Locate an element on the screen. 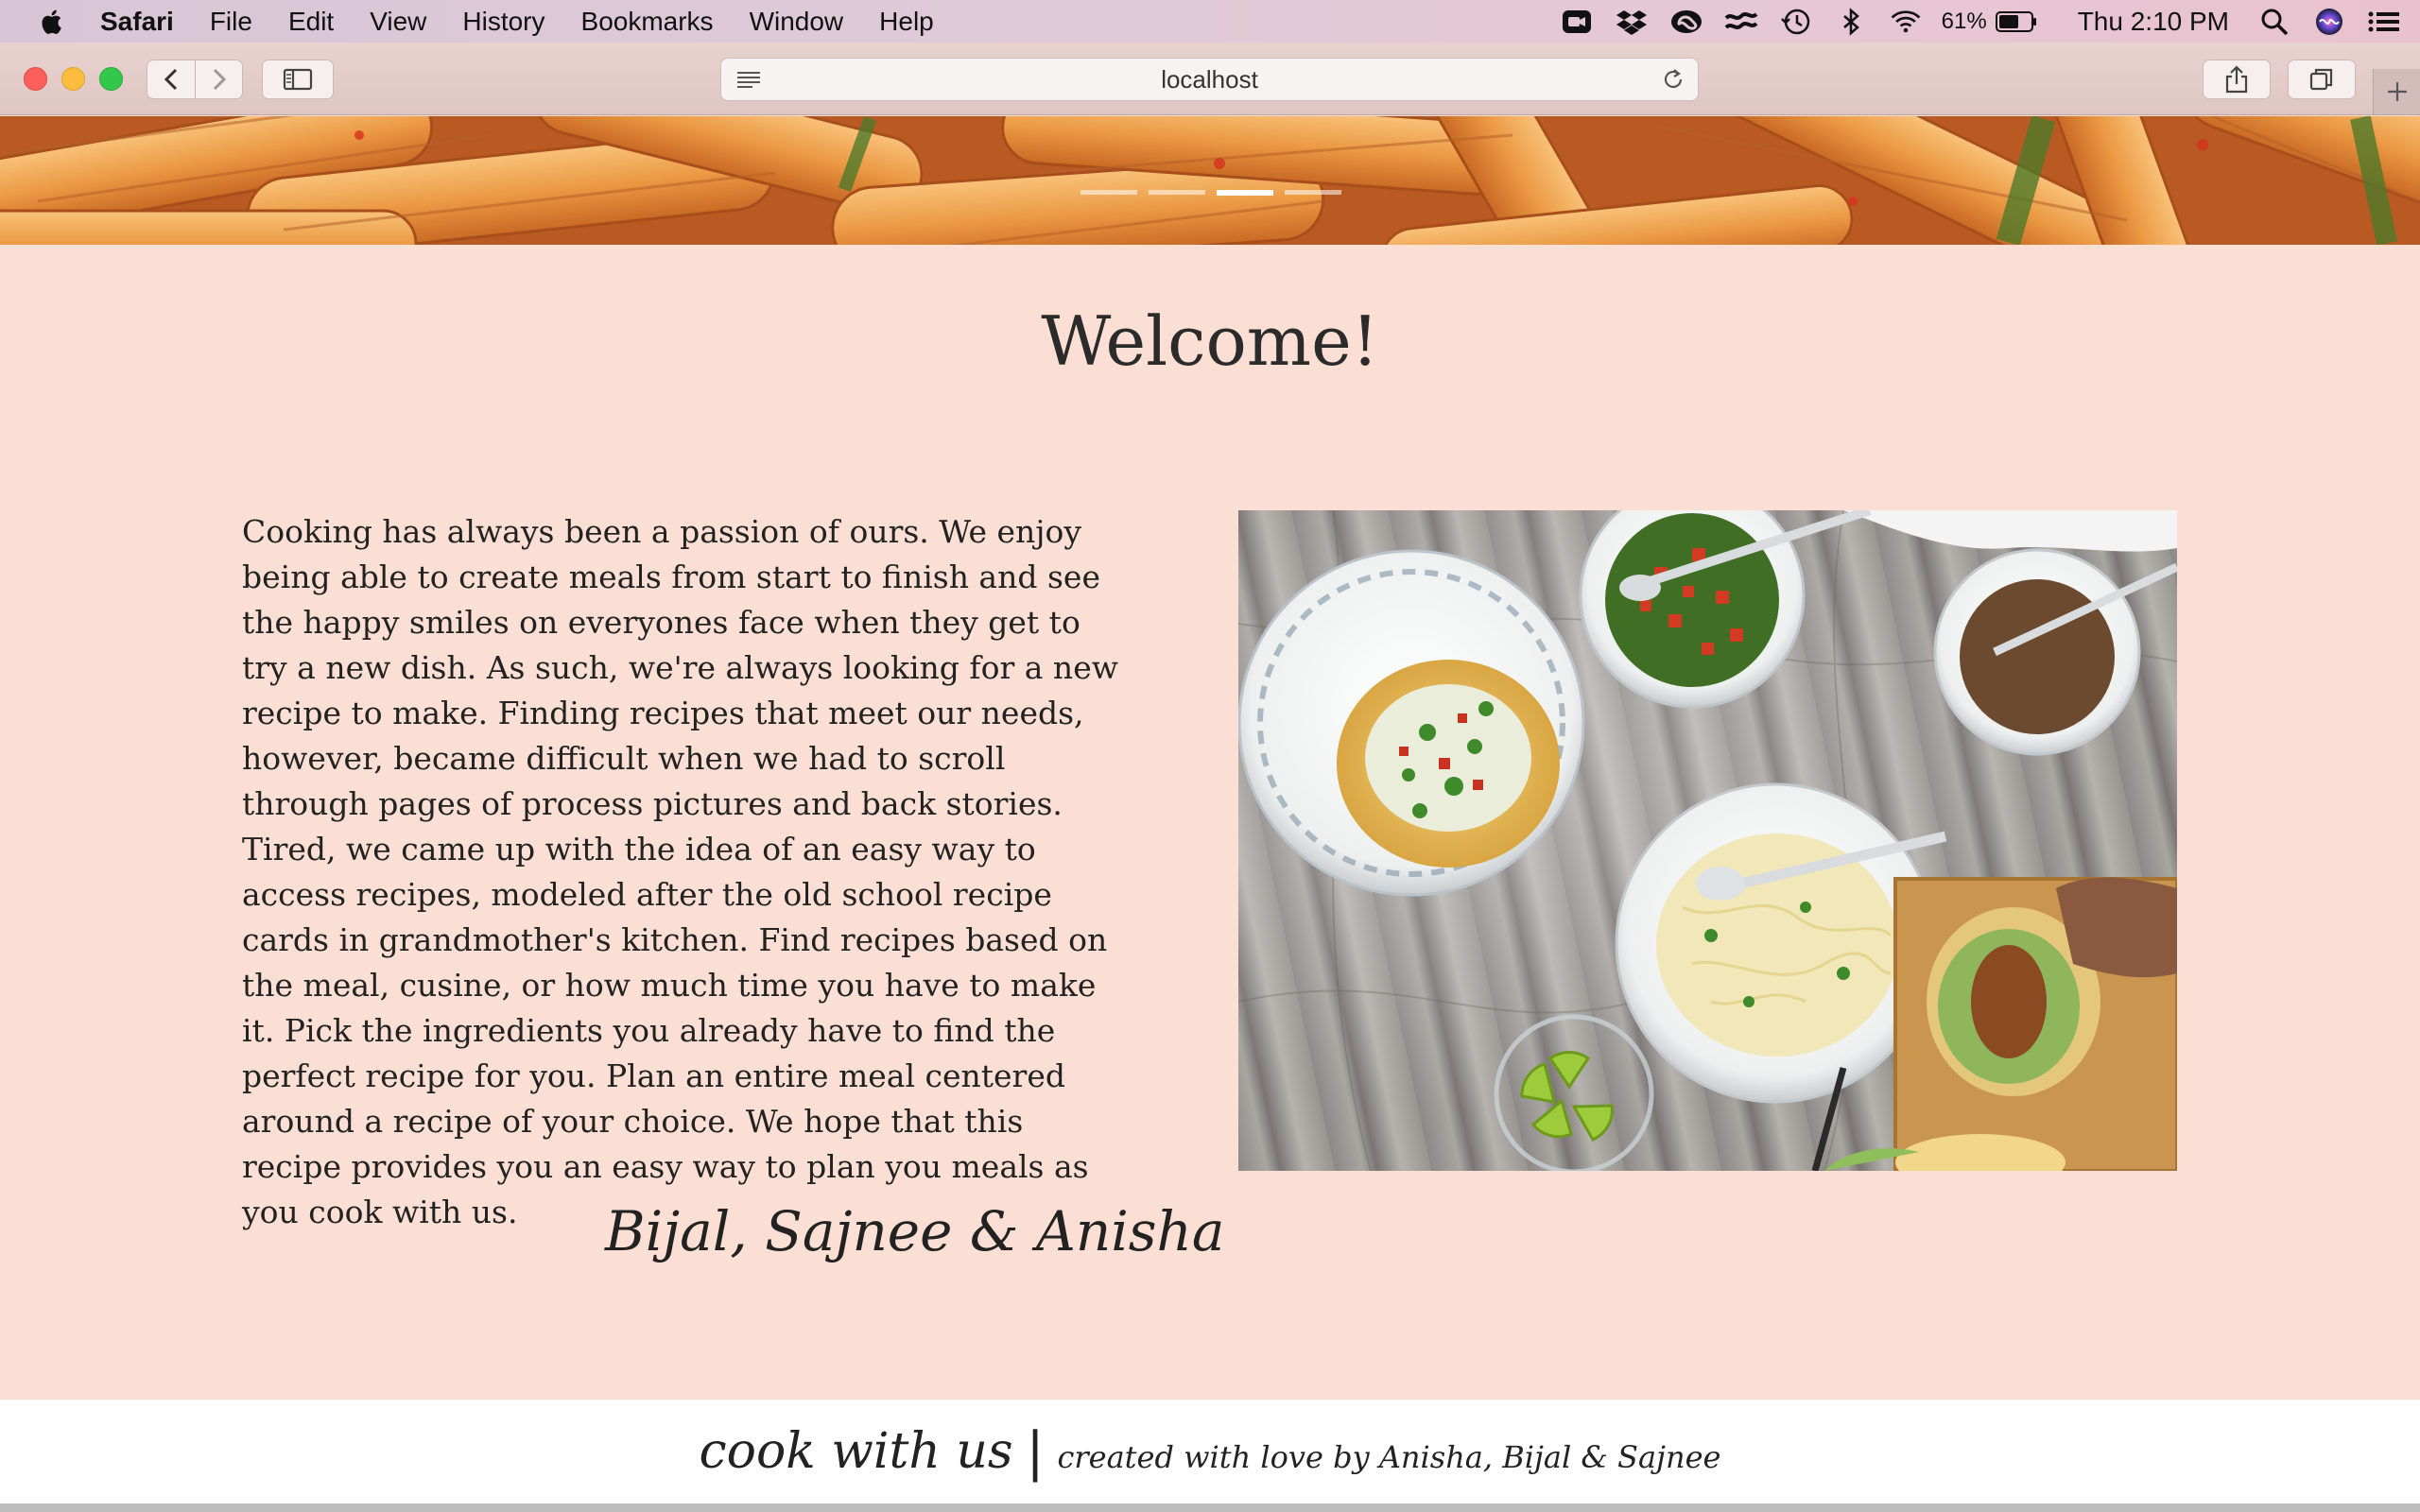  wifi-icon is located at coordinates (1906, 22).